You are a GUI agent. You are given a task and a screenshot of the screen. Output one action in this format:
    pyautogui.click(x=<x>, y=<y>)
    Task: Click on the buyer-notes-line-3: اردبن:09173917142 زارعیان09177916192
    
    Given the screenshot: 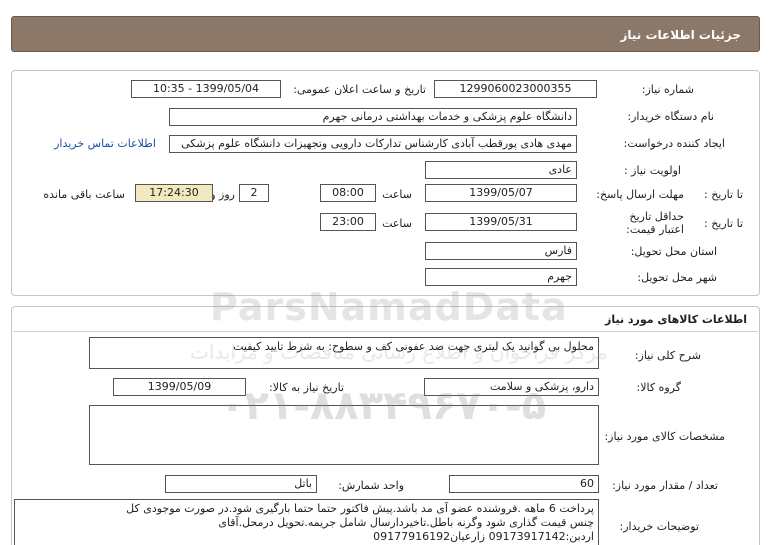 What is the action you would take?
    pyautogui.click(x=483, y=536)
    